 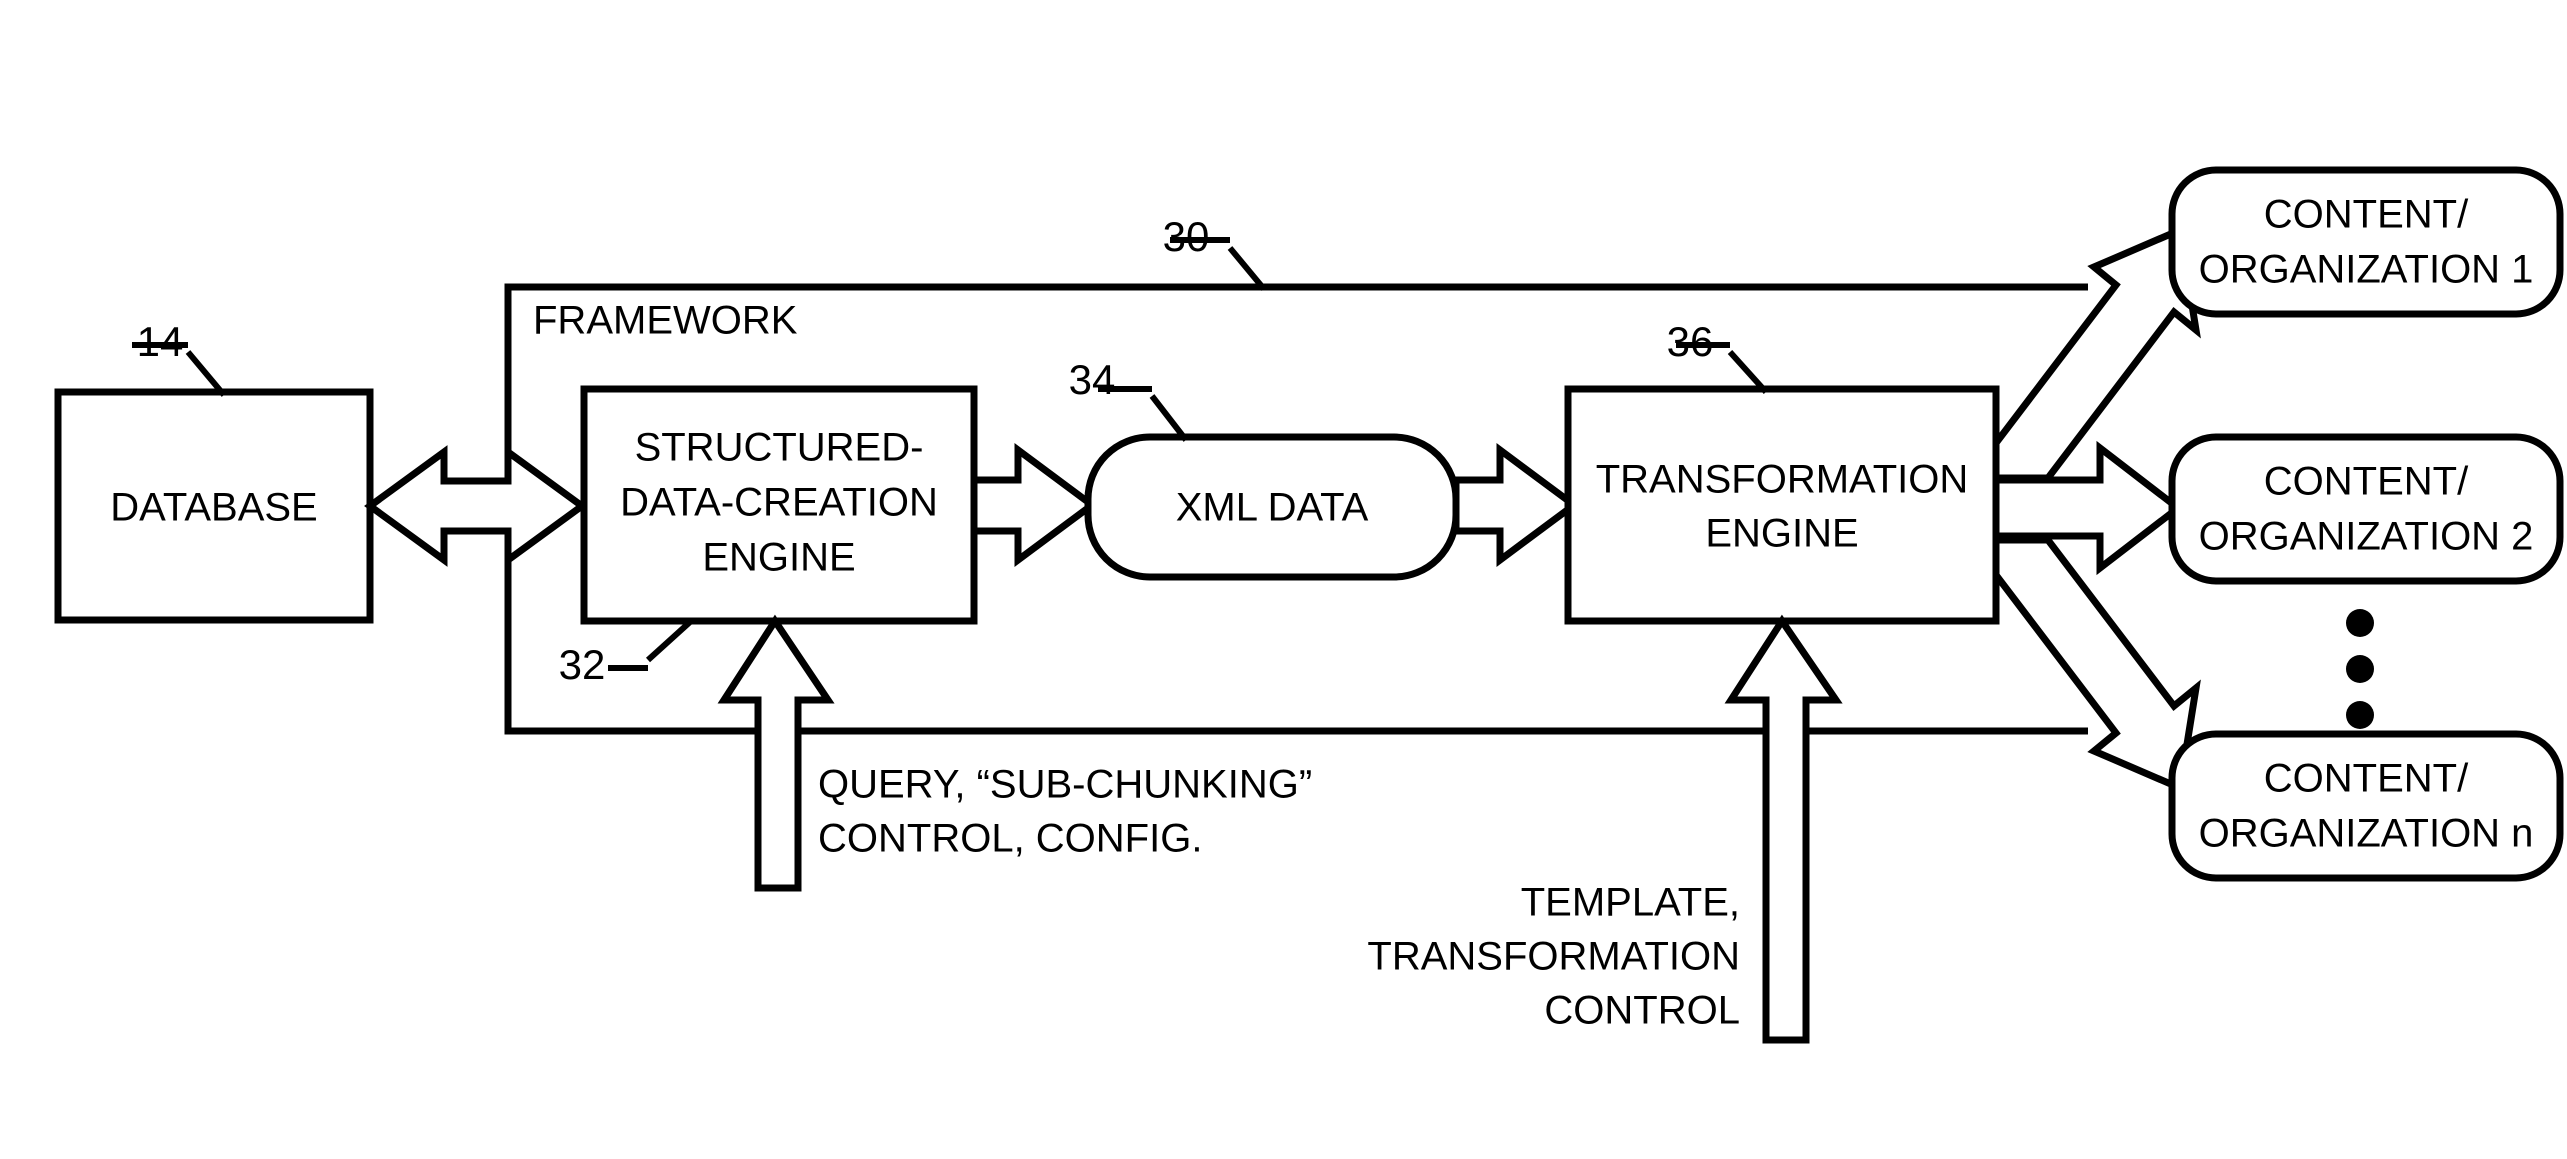 I want to click on template-control-line-3: CONTROL, so click(x=1642, y=1011).